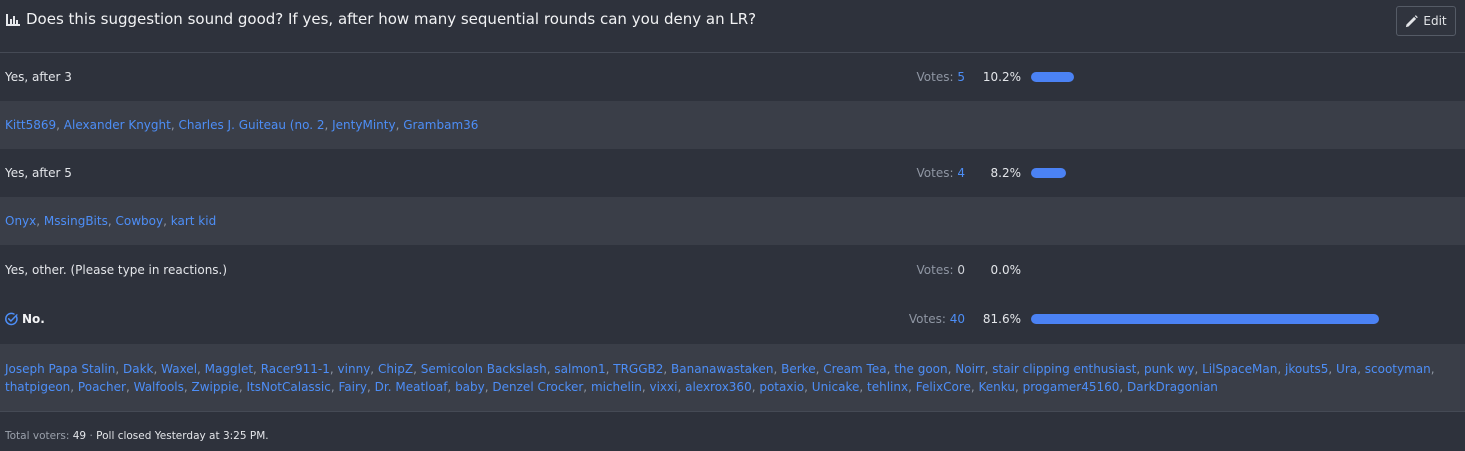  What do you see at coordinates (179, 369) in the screenshot?
I see `voter-link: Waxel` at bounding box center [179, 369].